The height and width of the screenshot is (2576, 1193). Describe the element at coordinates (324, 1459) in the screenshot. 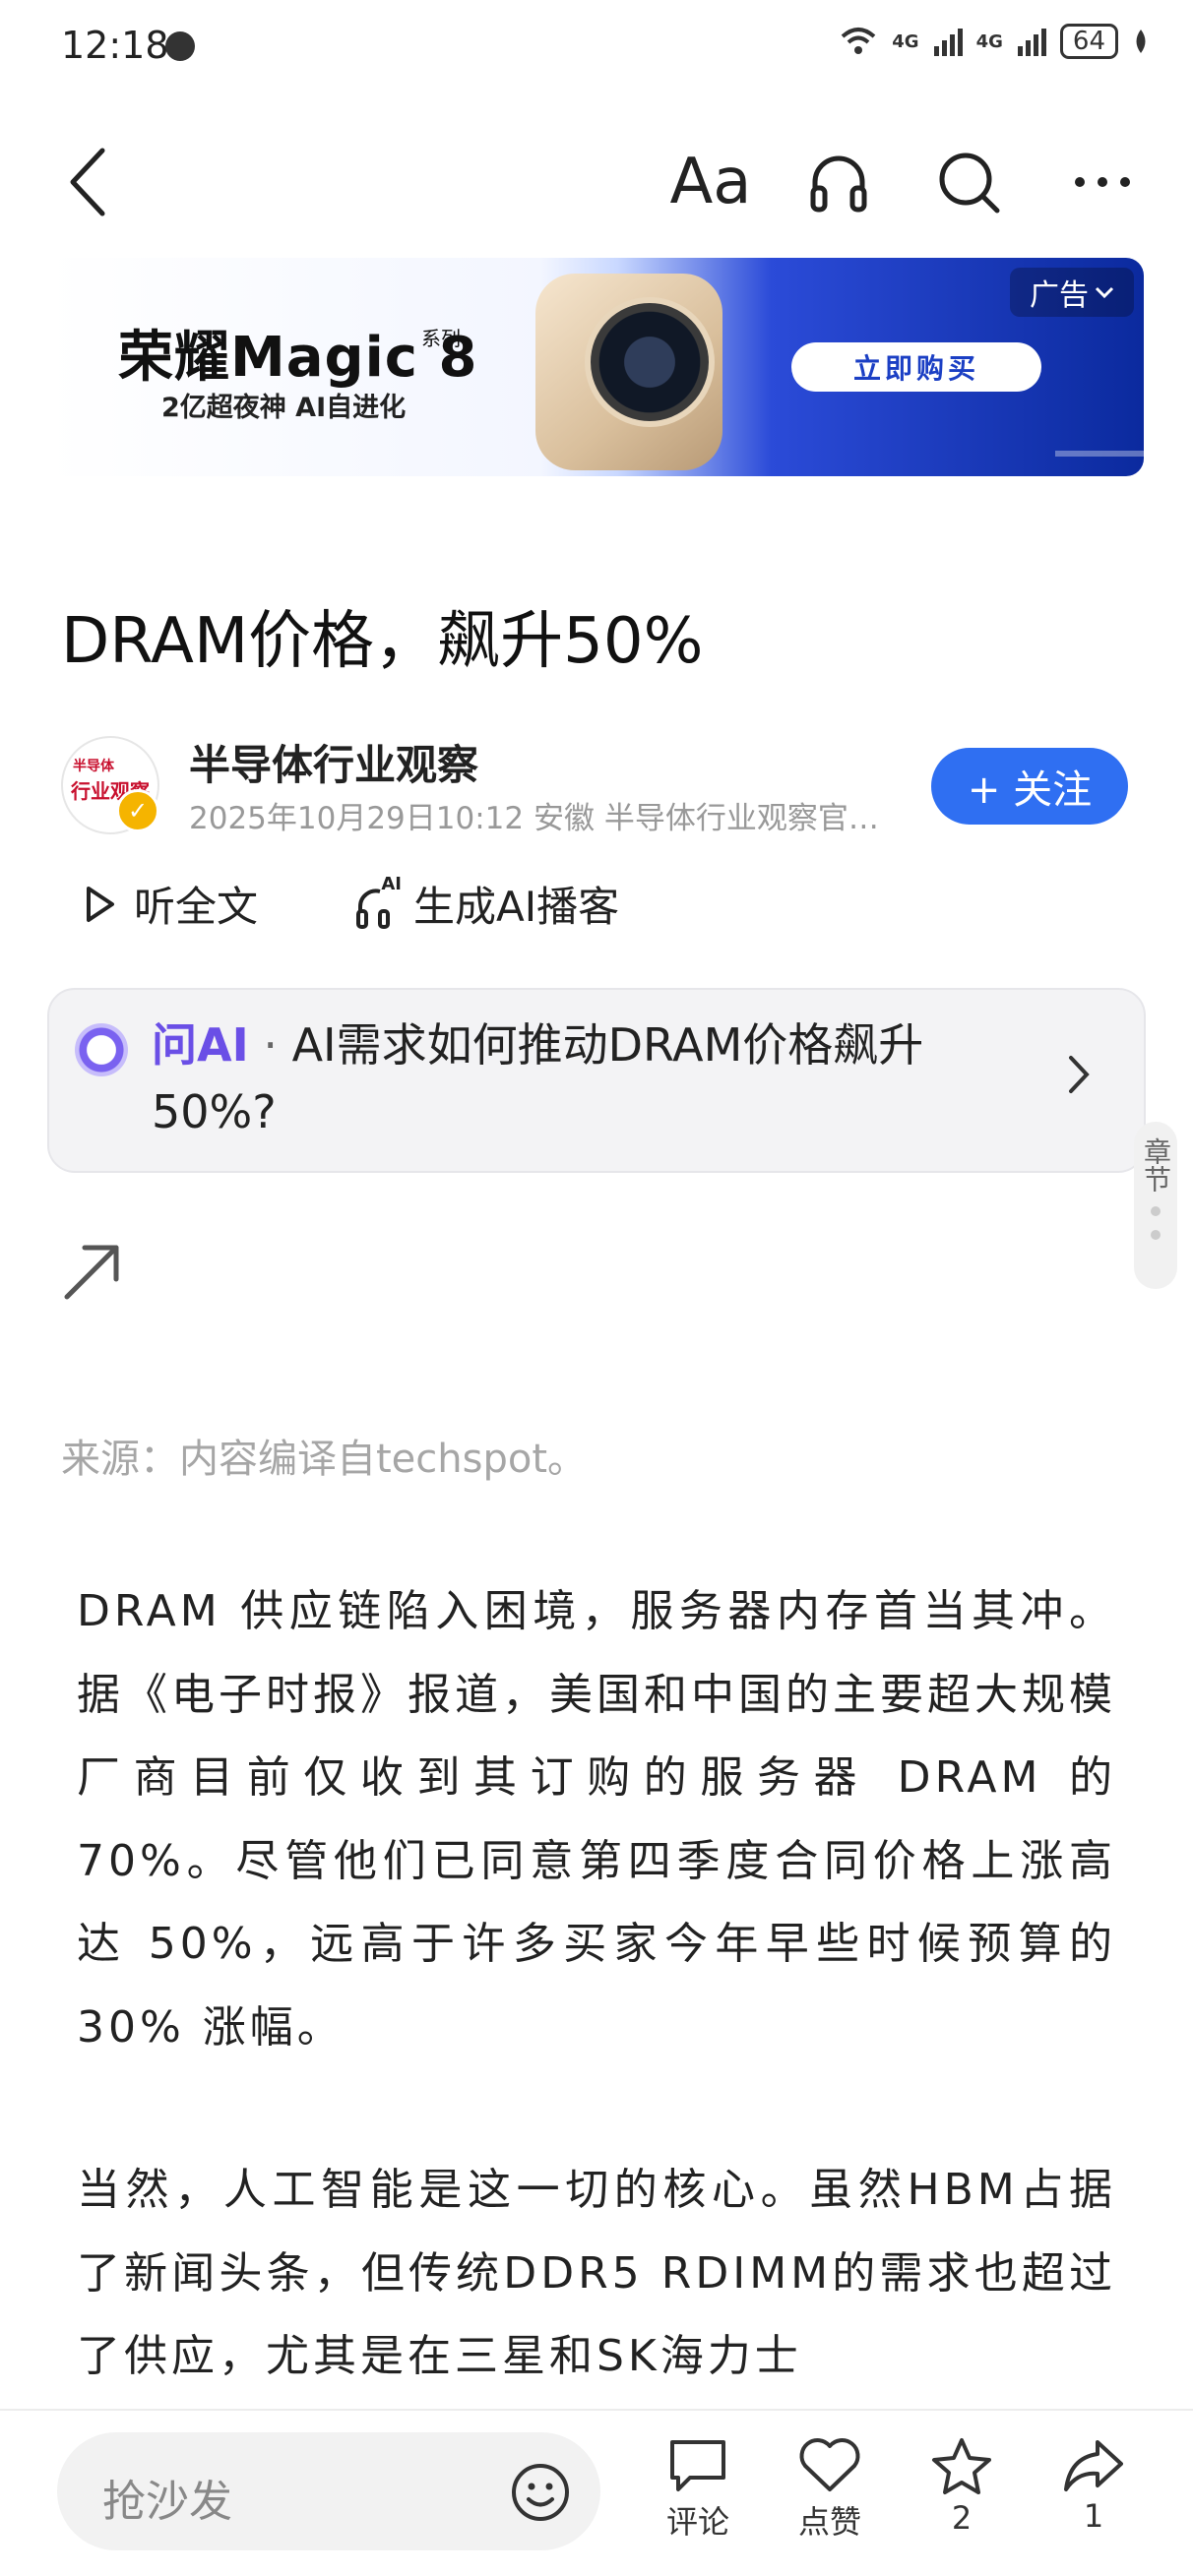

I see `article-source: 来源：内容编译自techspot。` at that location.